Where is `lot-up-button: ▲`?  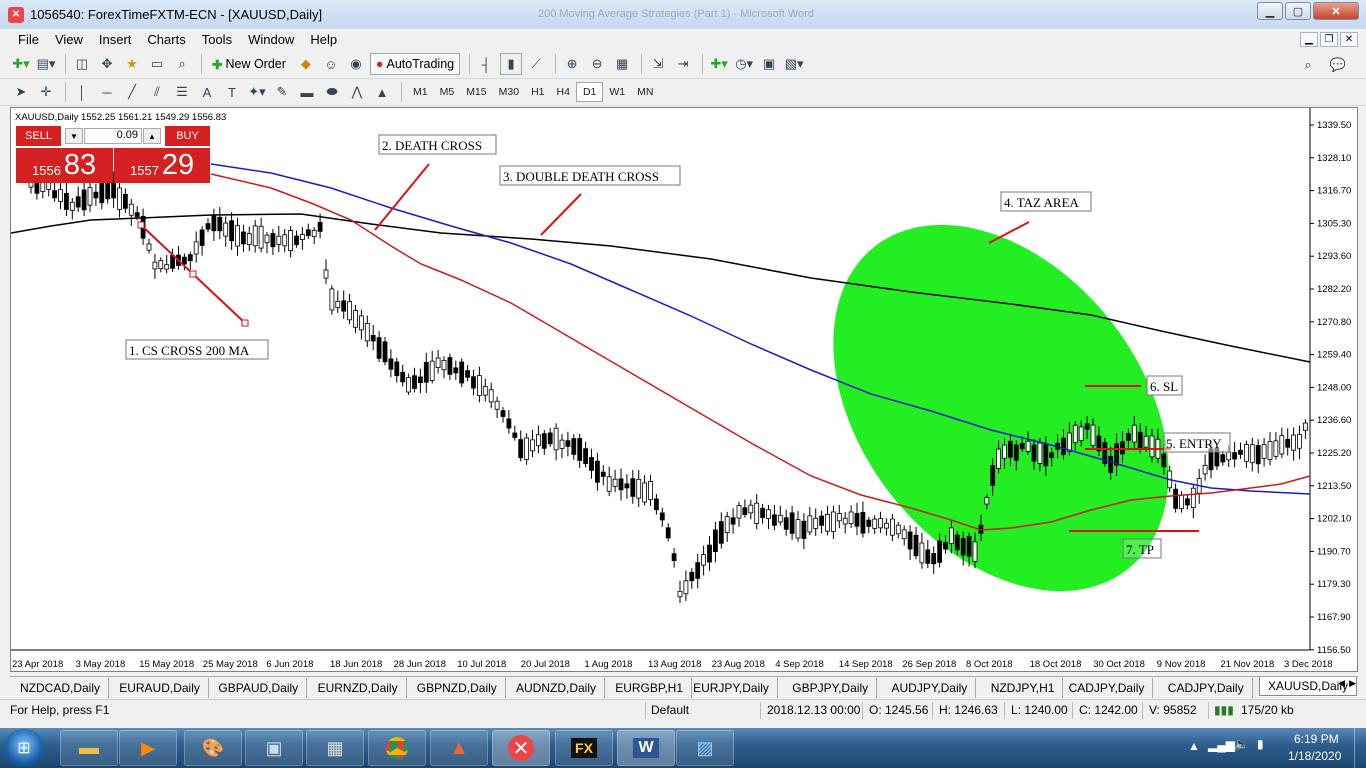
lot-up-button: ▲ is located at coordinates (152, 136).